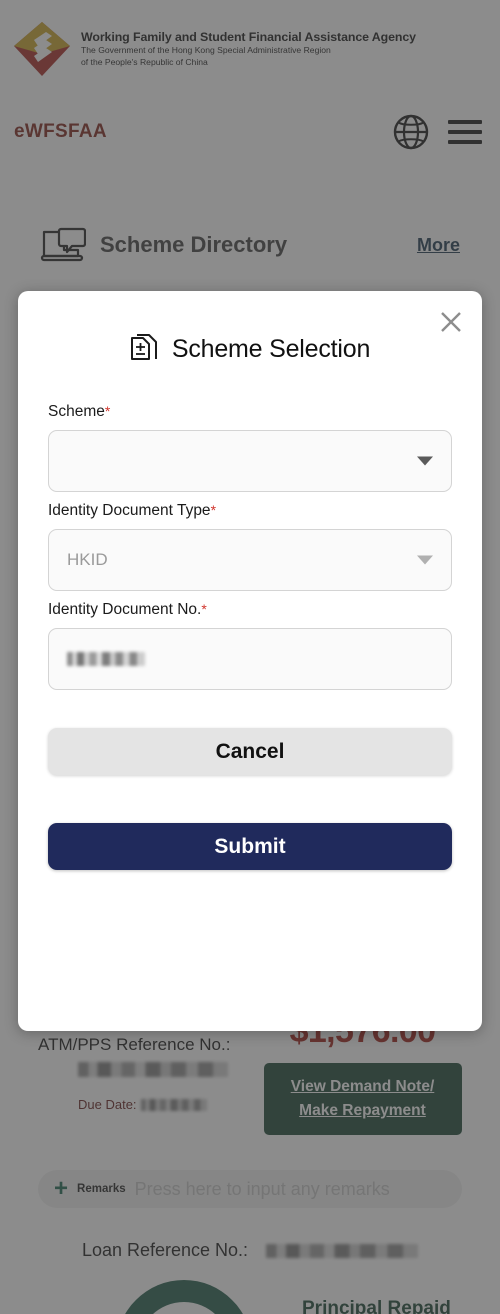 Image resolution: width=500 pixels, height=1314 pixels. I want to click on field-identity-document-type: Identity Document Type* HKID, so click(250, 546).